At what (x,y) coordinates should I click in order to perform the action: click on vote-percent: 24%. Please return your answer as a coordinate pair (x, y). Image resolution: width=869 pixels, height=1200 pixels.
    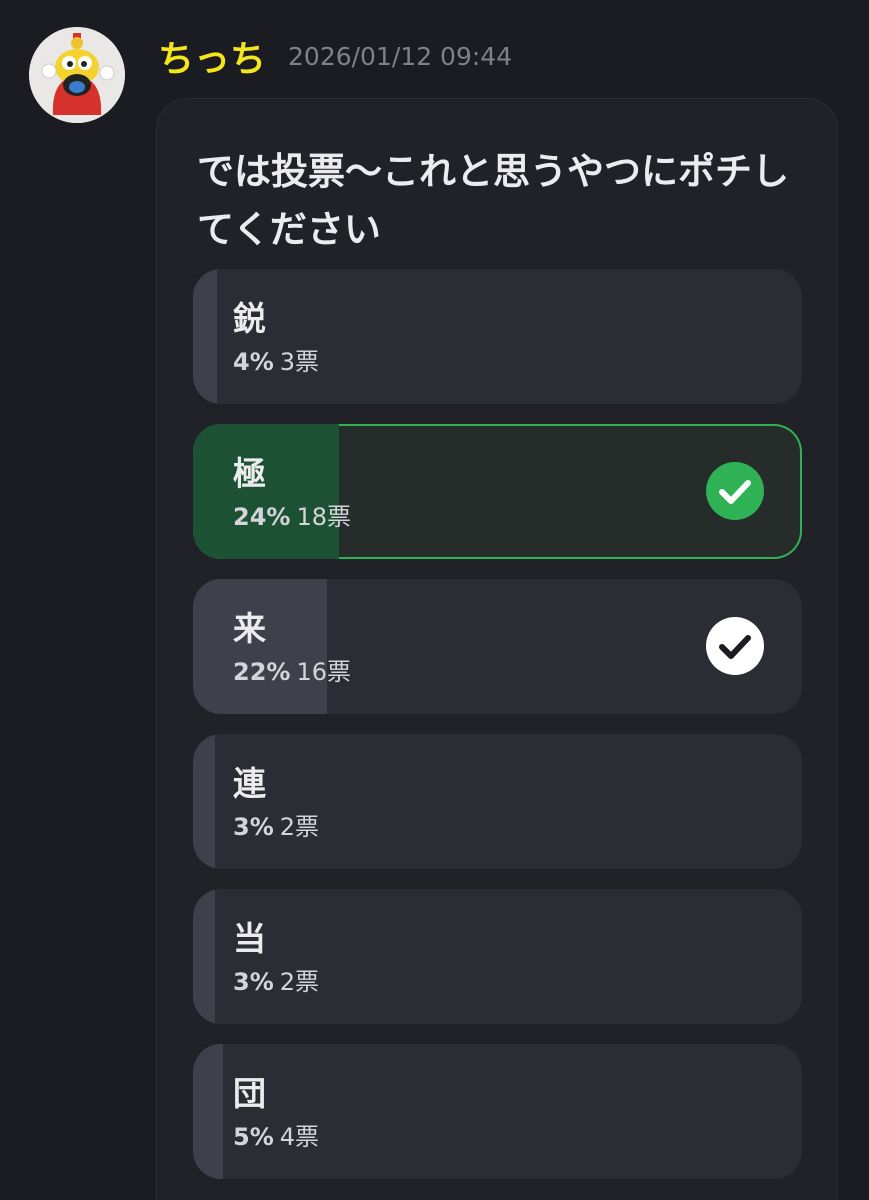
    Looking at the image, I should click on (262, 517).